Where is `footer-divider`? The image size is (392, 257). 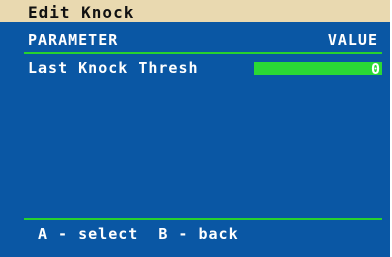 footer-divider is located at coordinates (203, 219).